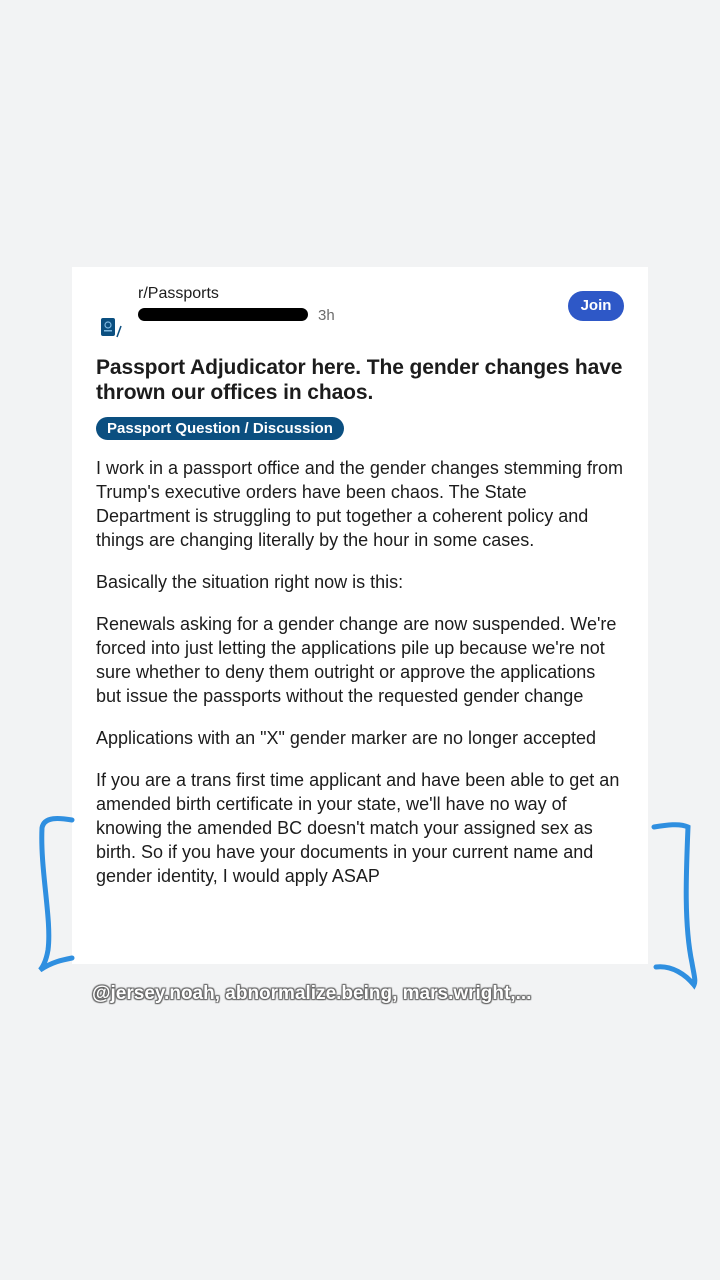  I want to click on author-redacted, so click(223, 314).